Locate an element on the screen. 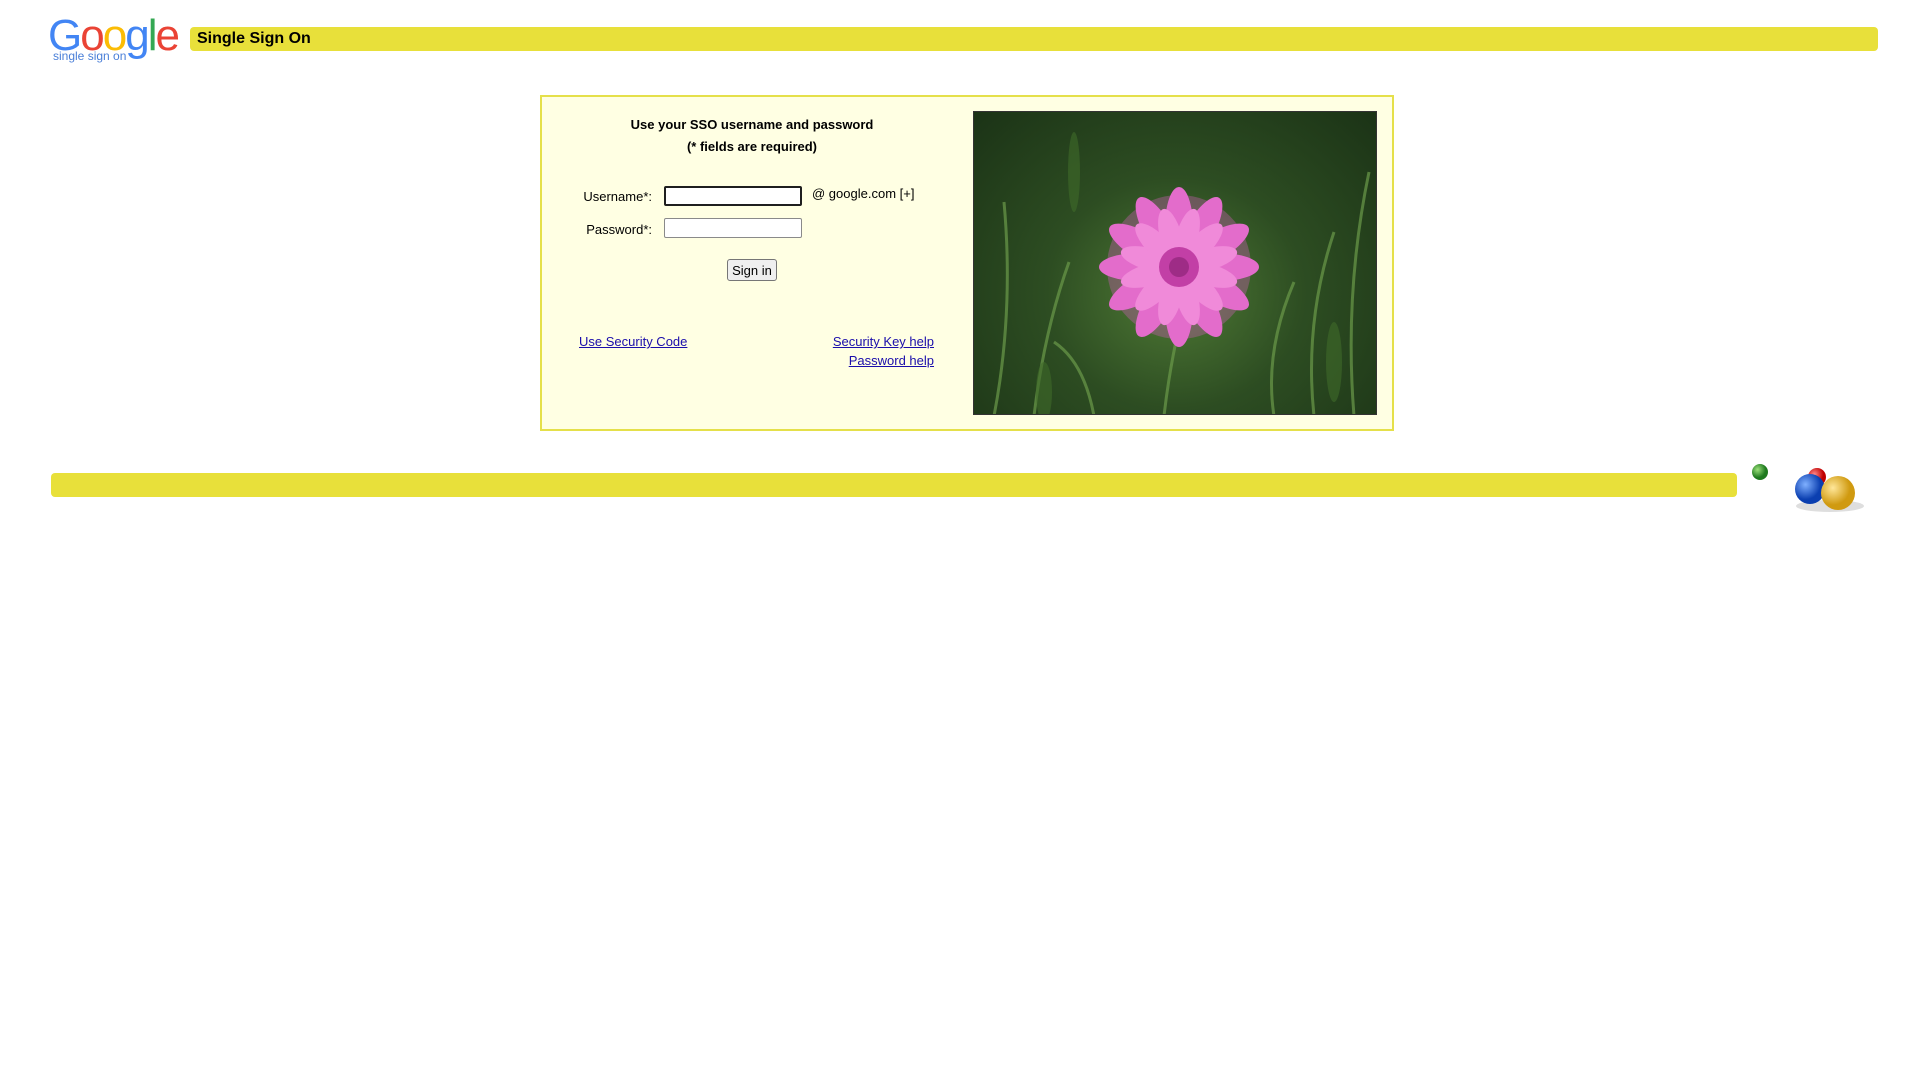 The height and width of the screenshot is (1080, 1920). colored-balls-icon is located at coordinates (1815, 497).